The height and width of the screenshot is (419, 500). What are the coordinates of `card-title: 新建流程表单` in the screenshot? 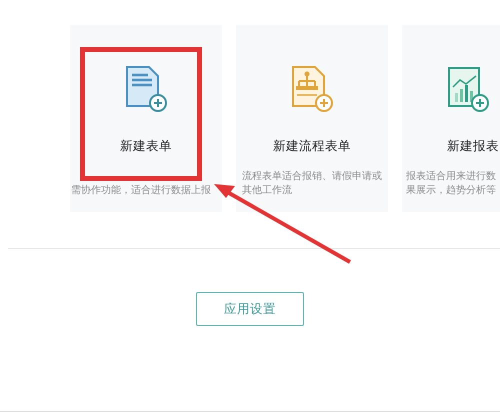 It's located at (312, 146).